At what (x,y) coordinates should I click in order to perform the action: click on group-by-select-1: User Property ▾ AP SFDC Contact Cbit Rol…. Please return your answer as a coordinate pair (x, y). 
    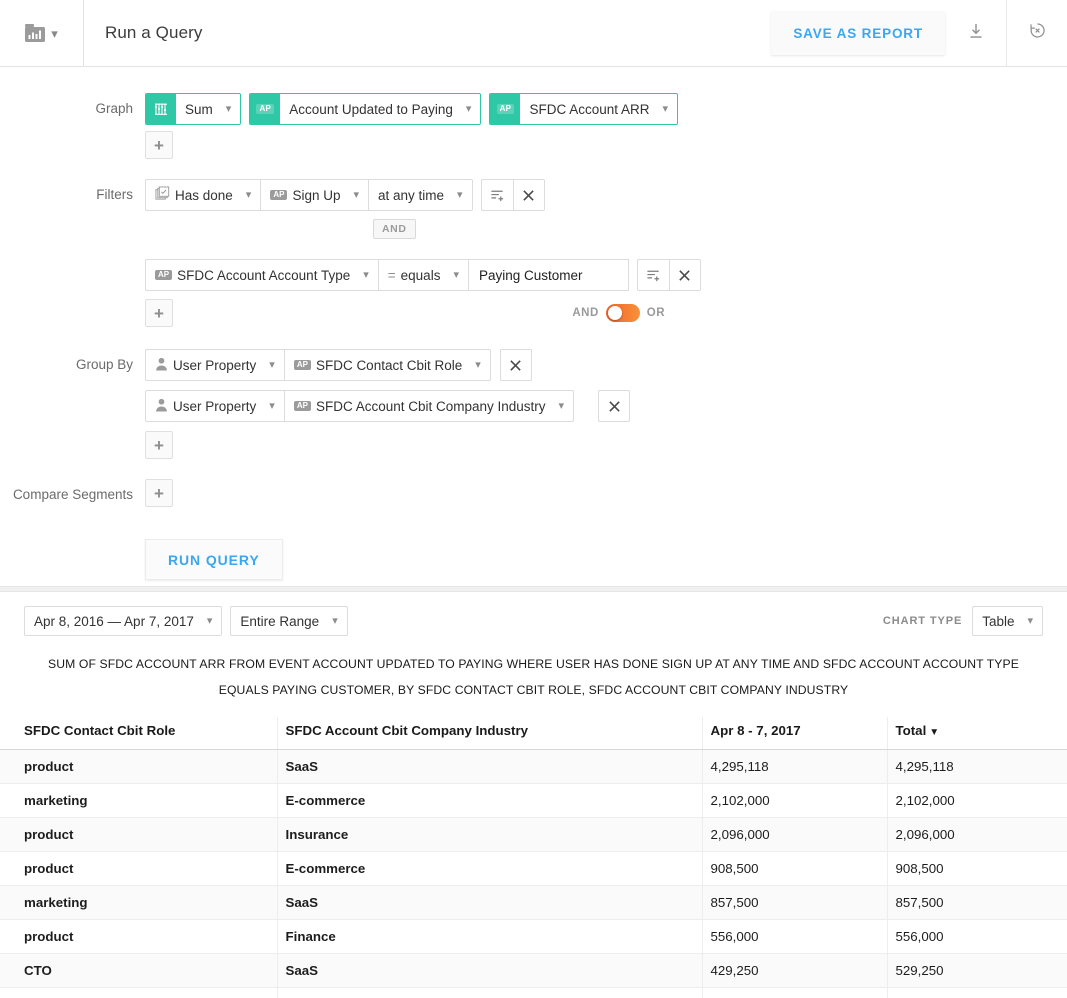
    Looking at the image, I should click on (318, 365).